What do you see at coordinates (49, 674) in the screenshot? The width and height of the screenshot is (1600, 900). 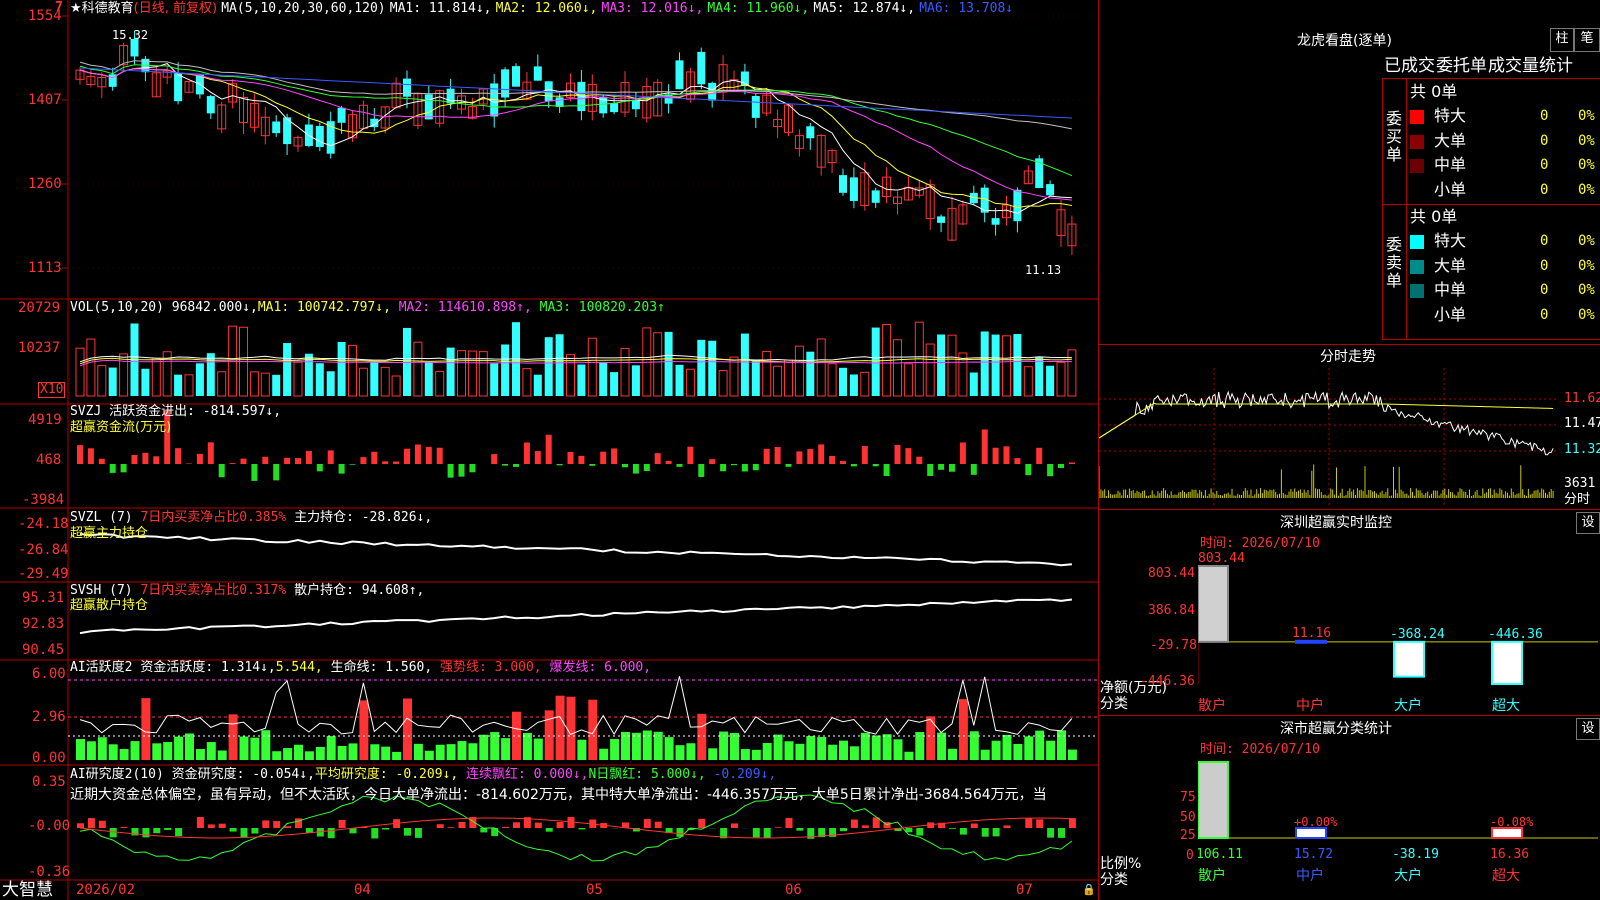 I see `ai1-tick-1: 6.00` at bounding box center [49, 674].